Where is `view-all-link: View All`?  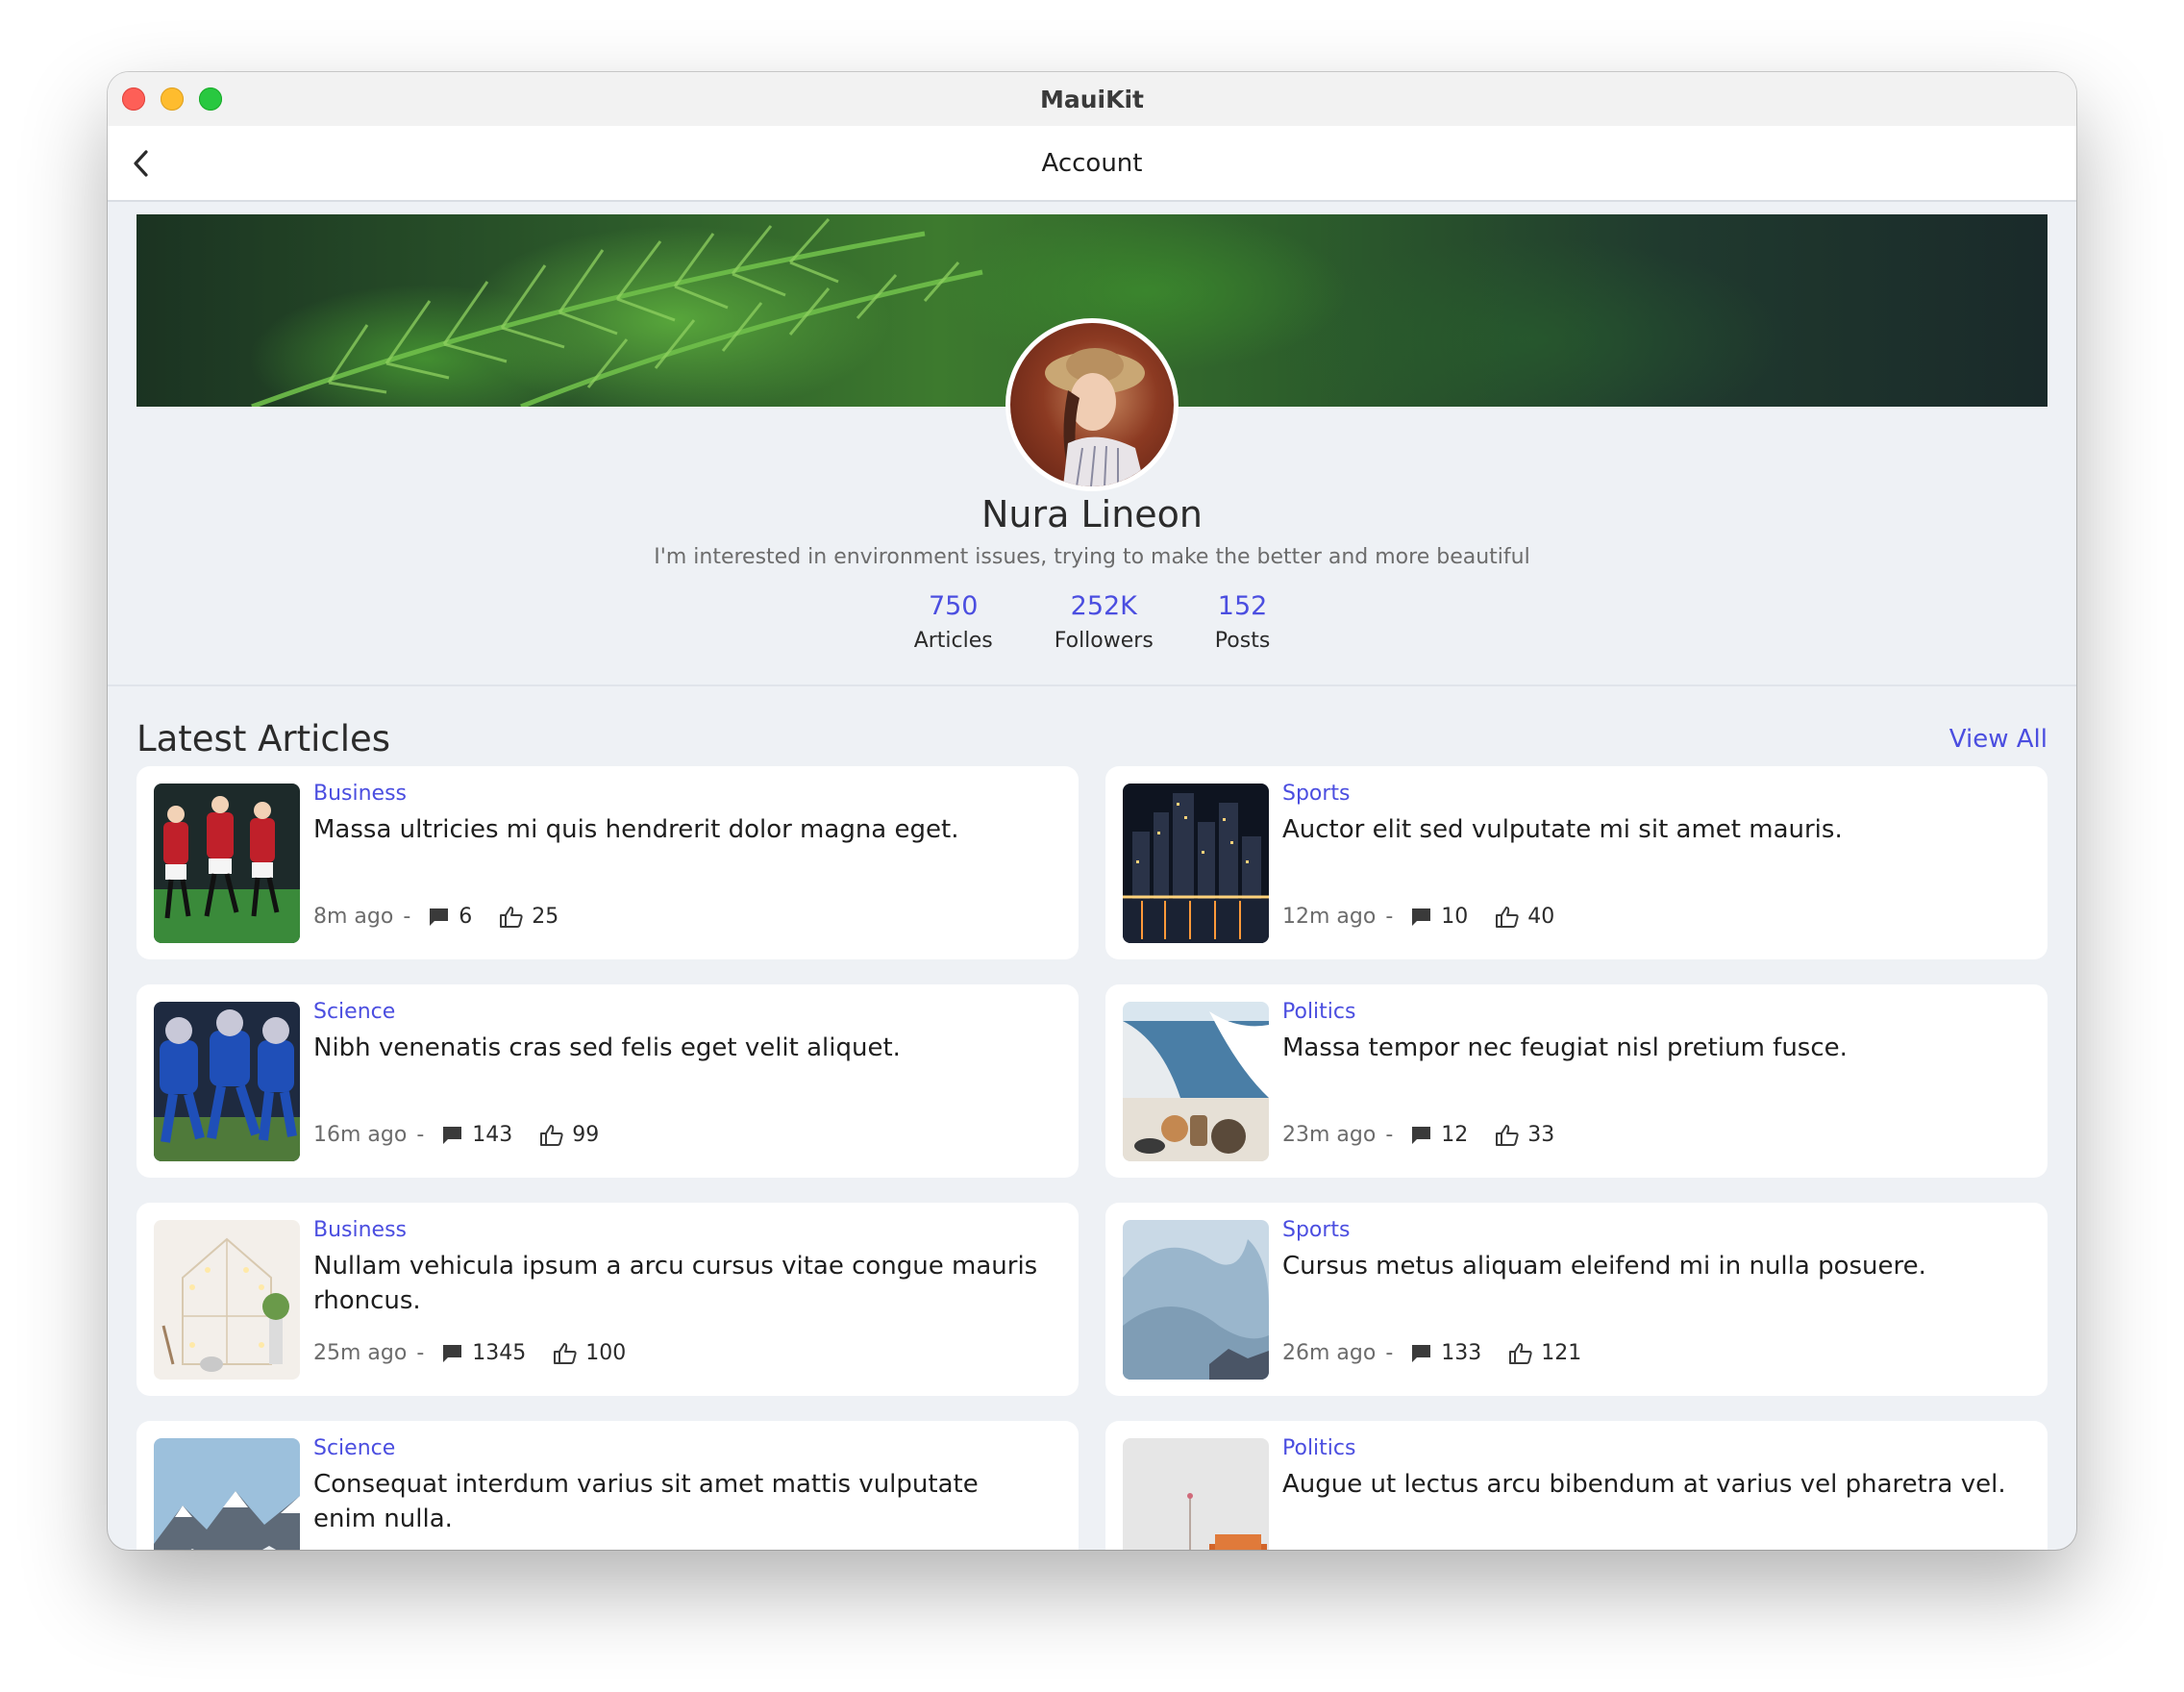 view-all-link: View All is located at coordinates (1999, 739).